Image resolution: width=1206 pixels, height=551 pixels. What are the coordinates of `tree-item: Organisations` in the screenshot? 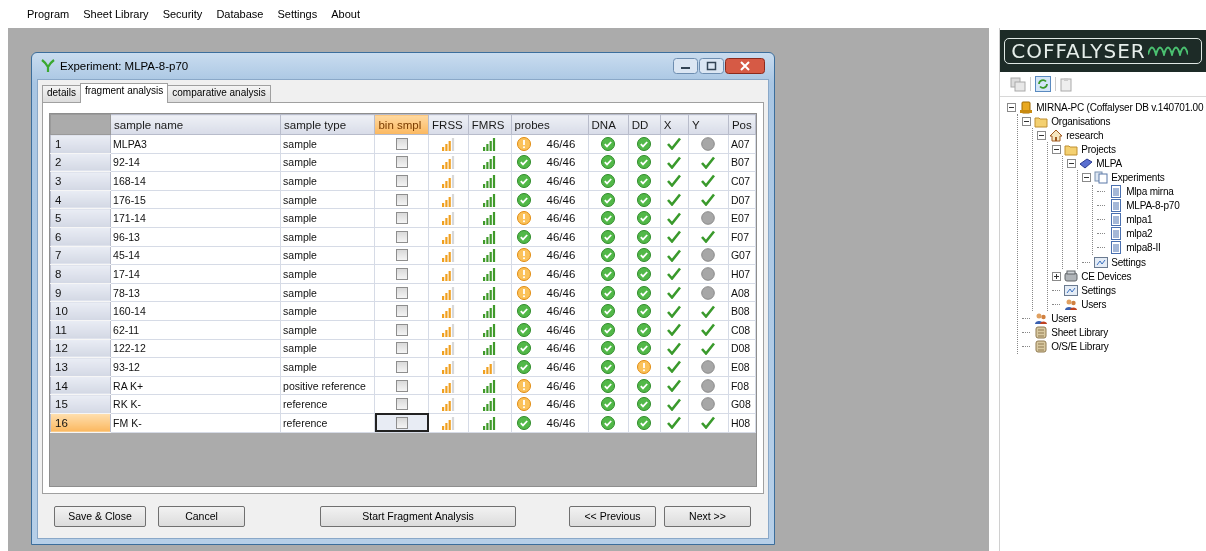 It's located at (1081, 121).